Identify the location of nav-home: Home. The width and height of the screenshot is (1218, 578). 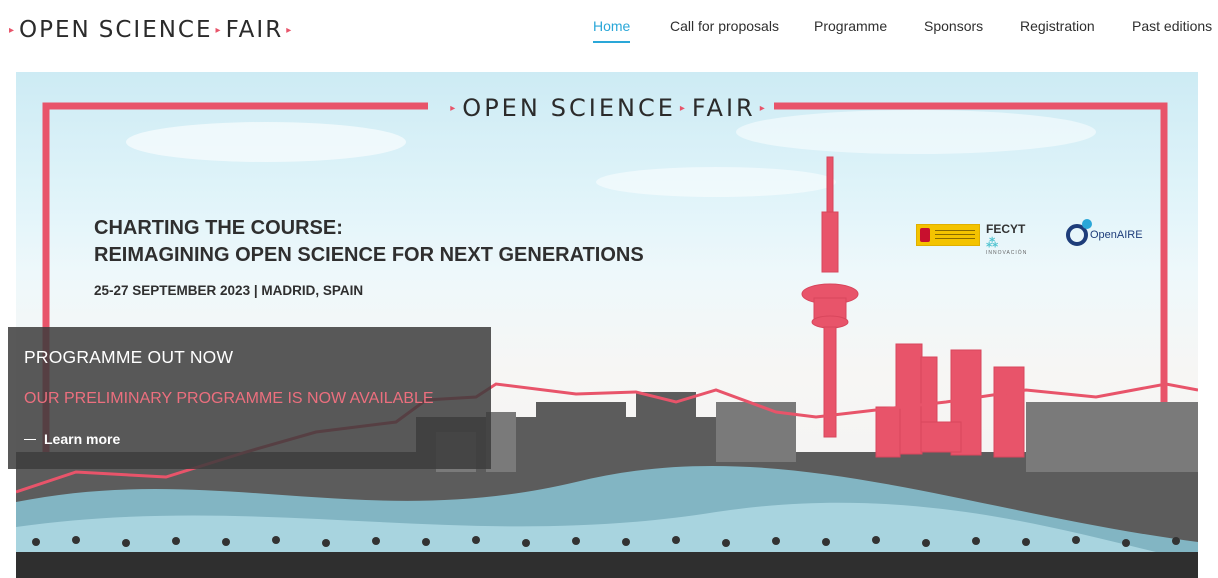
(612, 30).